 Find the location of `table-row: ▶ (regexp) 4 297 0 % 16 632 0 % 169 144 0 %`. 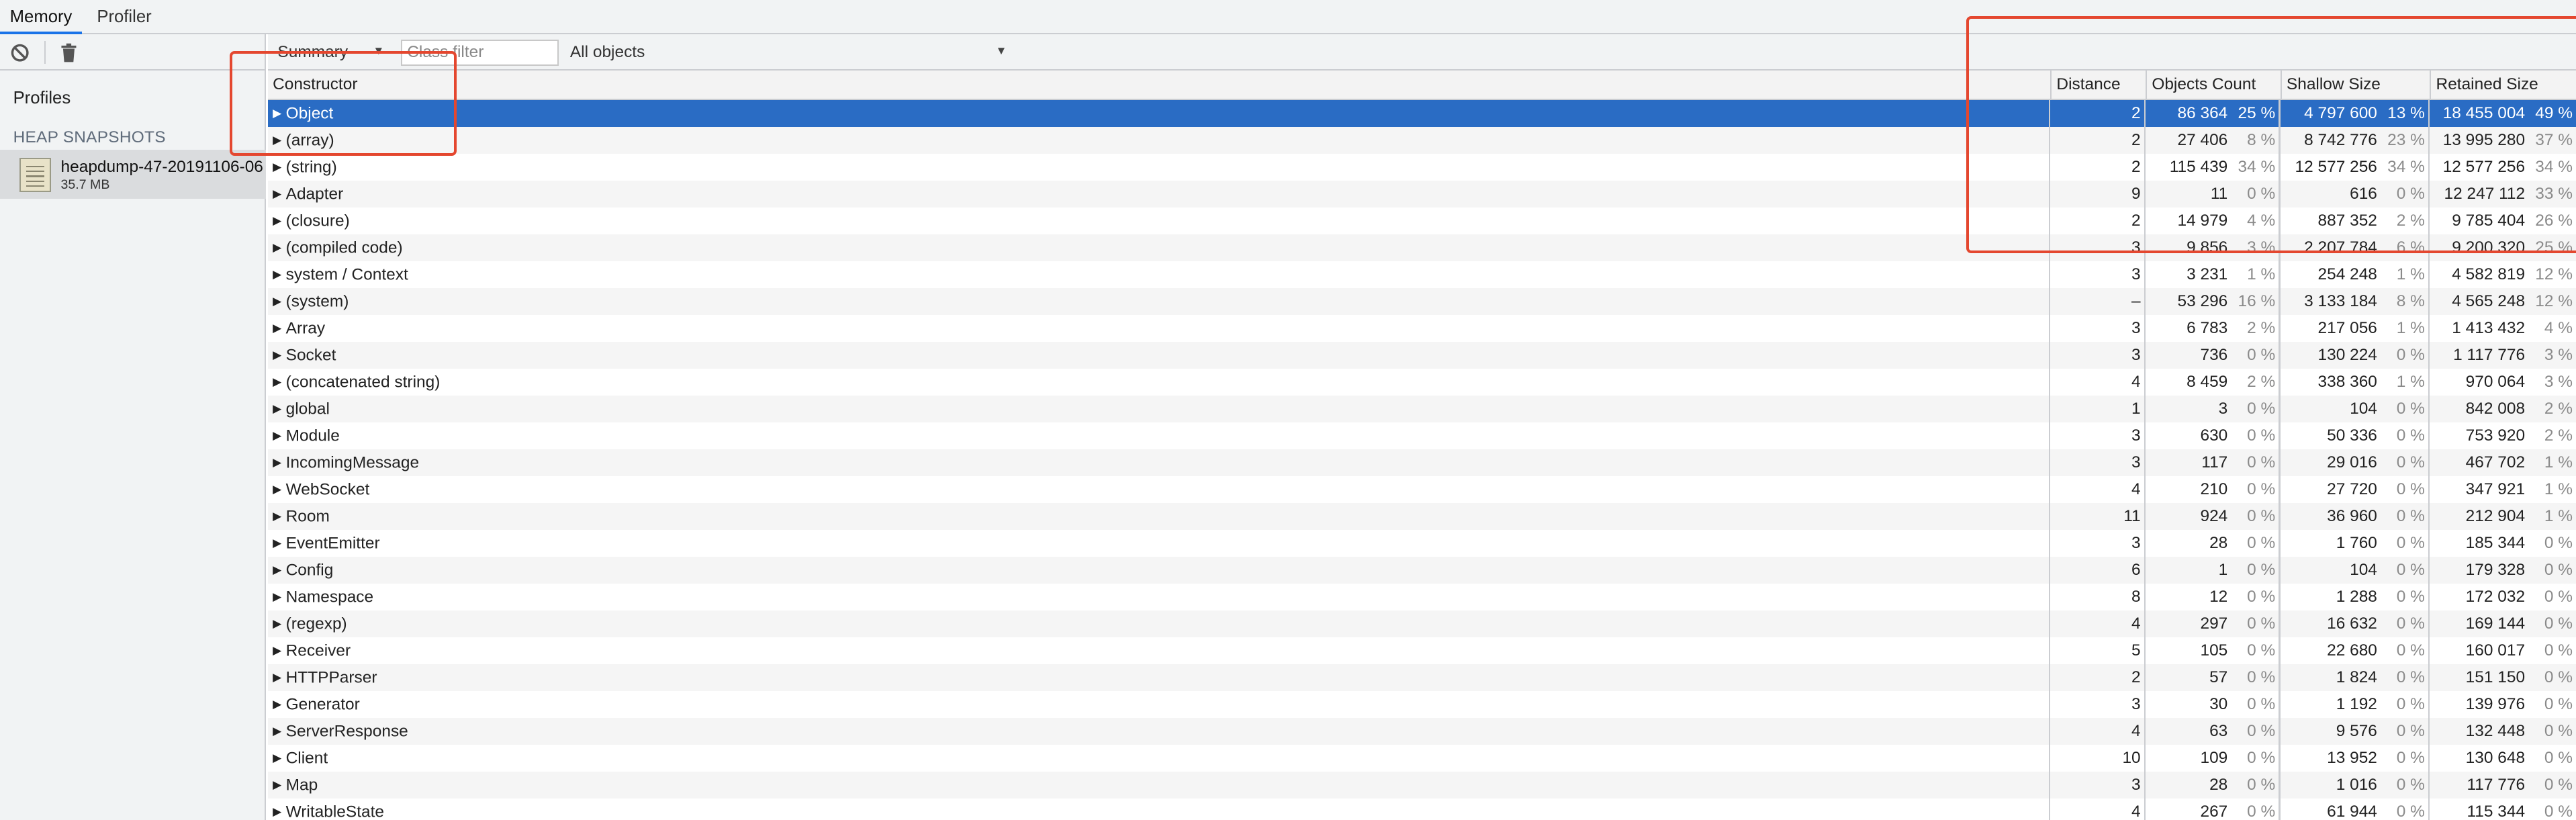

table-row: ▶ (regexp) 4 297 0 % 16 632 0 % 169 144 0 % is located at coordinates (1421, 623).